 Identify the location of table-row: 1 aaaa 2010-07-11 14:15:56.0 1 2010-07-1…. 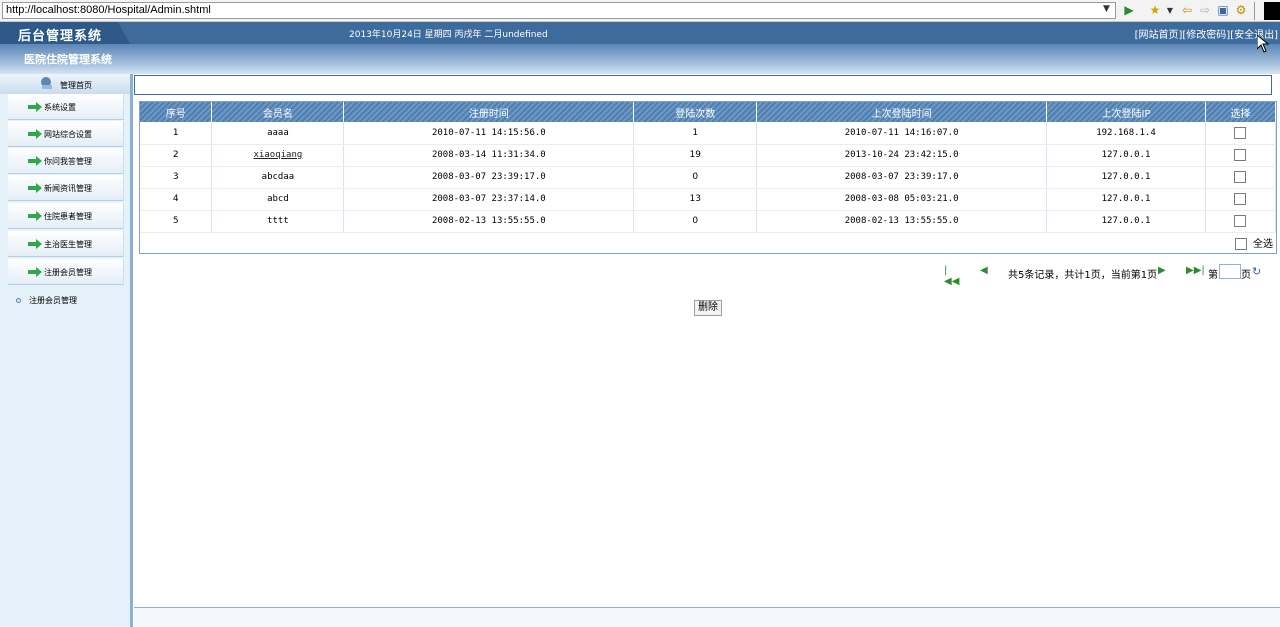
(708, 133).